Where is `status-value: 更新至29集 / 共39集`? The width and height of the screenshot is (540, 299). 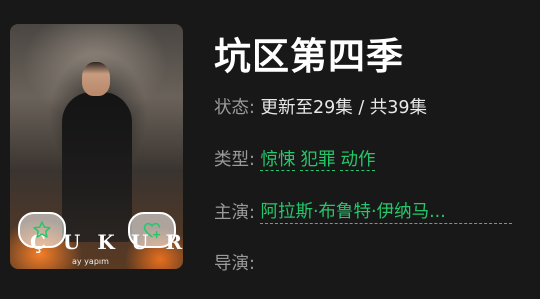
status-value: 更新至29集 / 共39集 is located at coordinates (344, 108).